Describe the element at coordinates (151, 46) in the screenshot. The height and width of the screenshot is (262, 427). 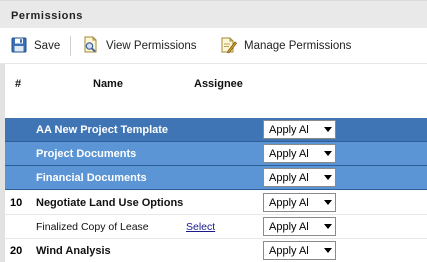
I see `view-permissions-label: View Permissions` at that location.